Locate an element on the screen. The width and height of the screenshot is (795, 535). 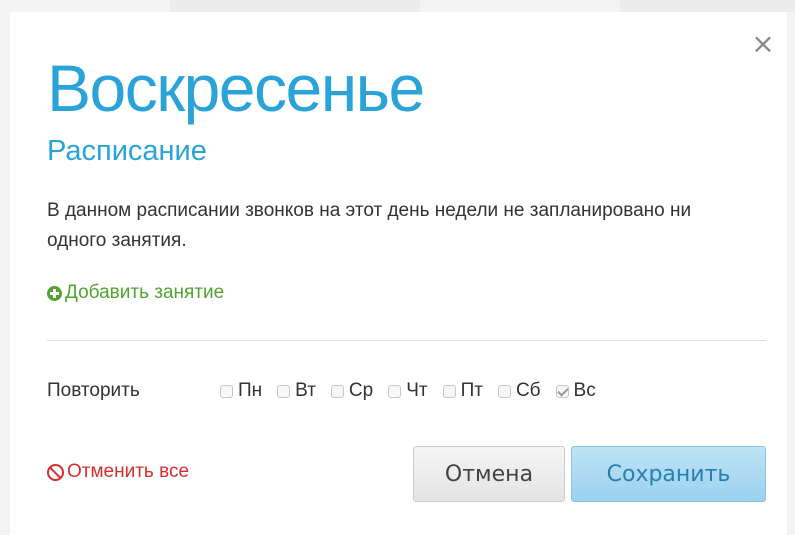
plus-circle-icon is located at coordinates (54, 293).